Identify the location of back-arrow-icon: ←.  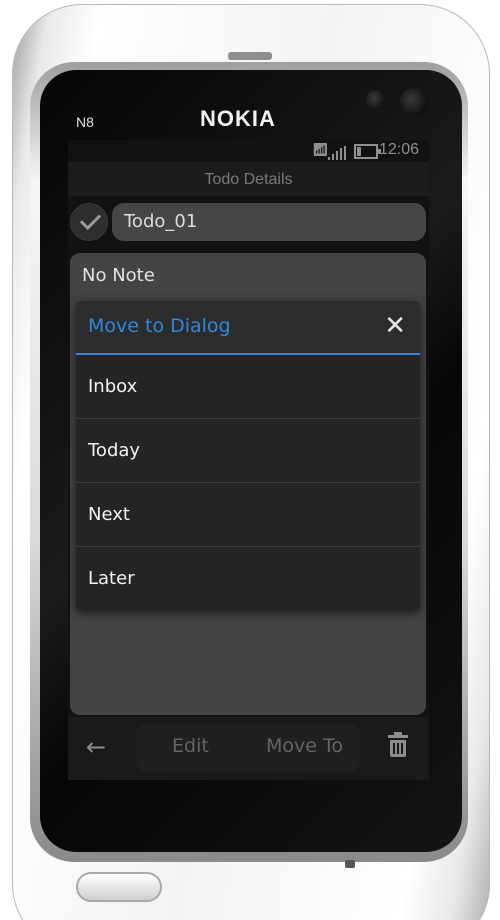
(96, 747).